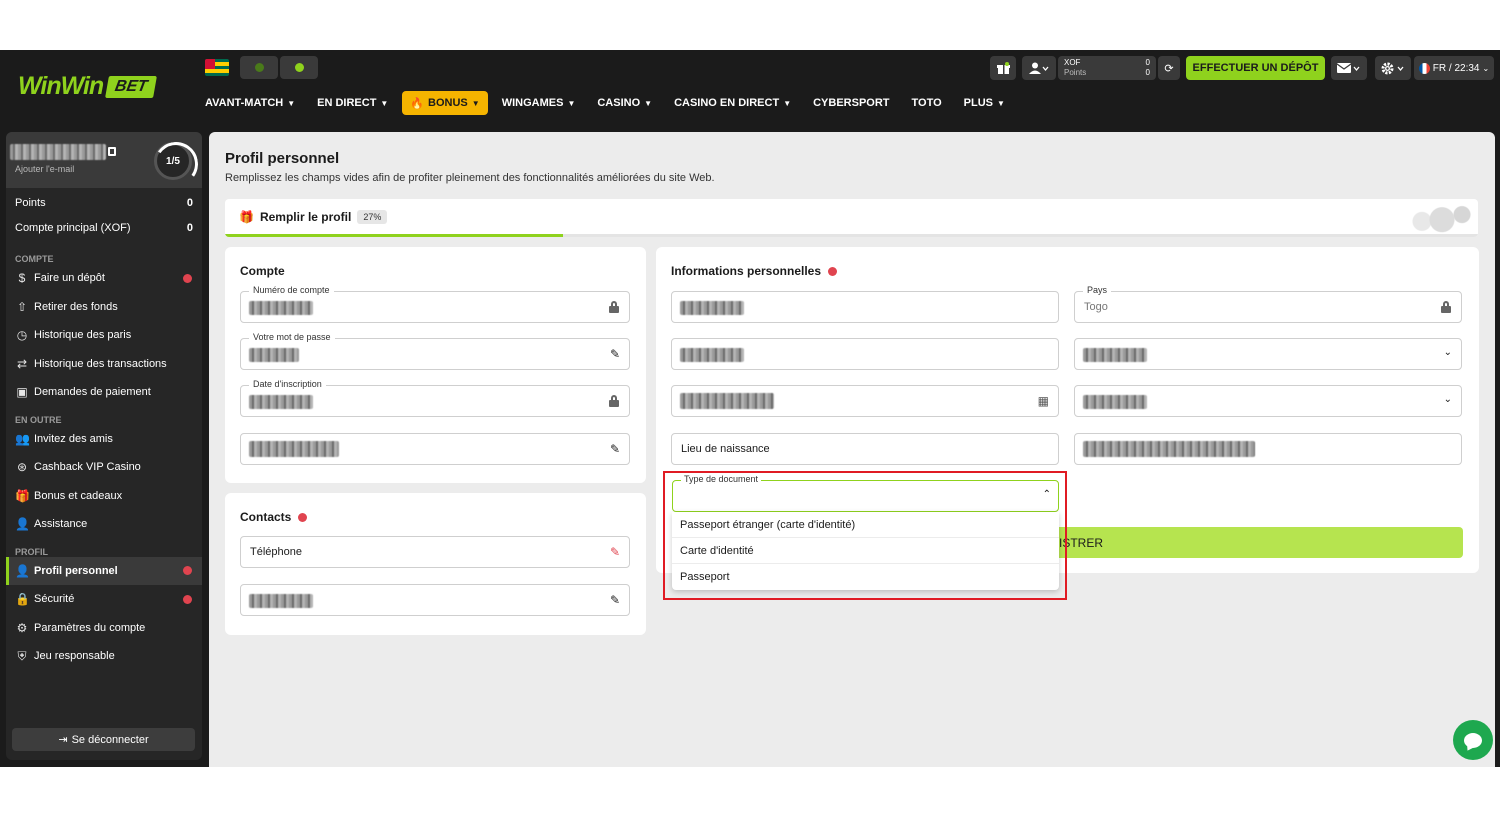 This screenshot has width=1500, height=816. What do you see at coordinates (250, 103) in the screenshot?
I see `nav-avant-match: AVANT-MATCH ▼` at bounding box center [250, 103].